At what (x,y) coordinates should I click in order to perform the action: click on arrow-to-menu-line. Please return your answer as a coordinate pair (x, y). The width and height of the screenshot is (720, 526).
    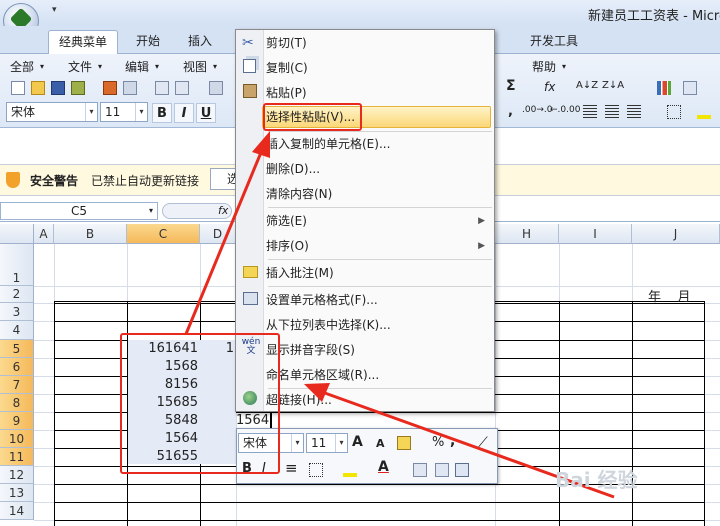
    Looking at the image, I should click on (224, 242).